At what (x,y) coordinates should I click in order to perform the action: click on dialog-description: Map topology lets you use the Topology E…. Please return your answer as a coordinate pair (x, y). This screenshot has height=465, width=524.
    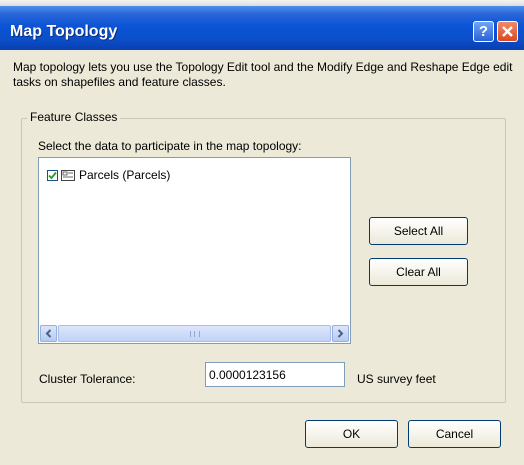
    Looking at the image, I should click on (263, 74).